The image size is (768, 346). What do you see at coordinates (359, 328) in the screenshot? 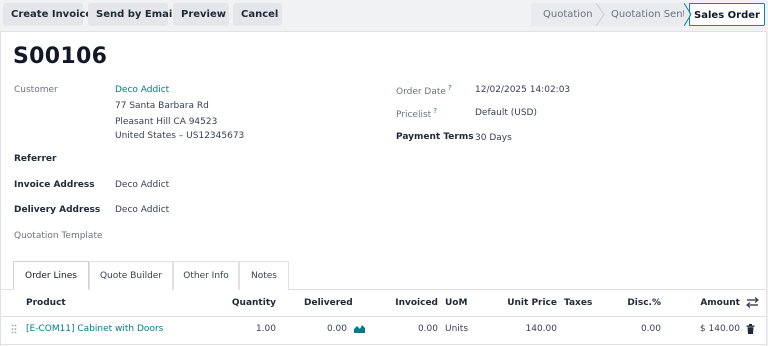
I see `forecast-chart-icon` at bounding box center [359, 328].